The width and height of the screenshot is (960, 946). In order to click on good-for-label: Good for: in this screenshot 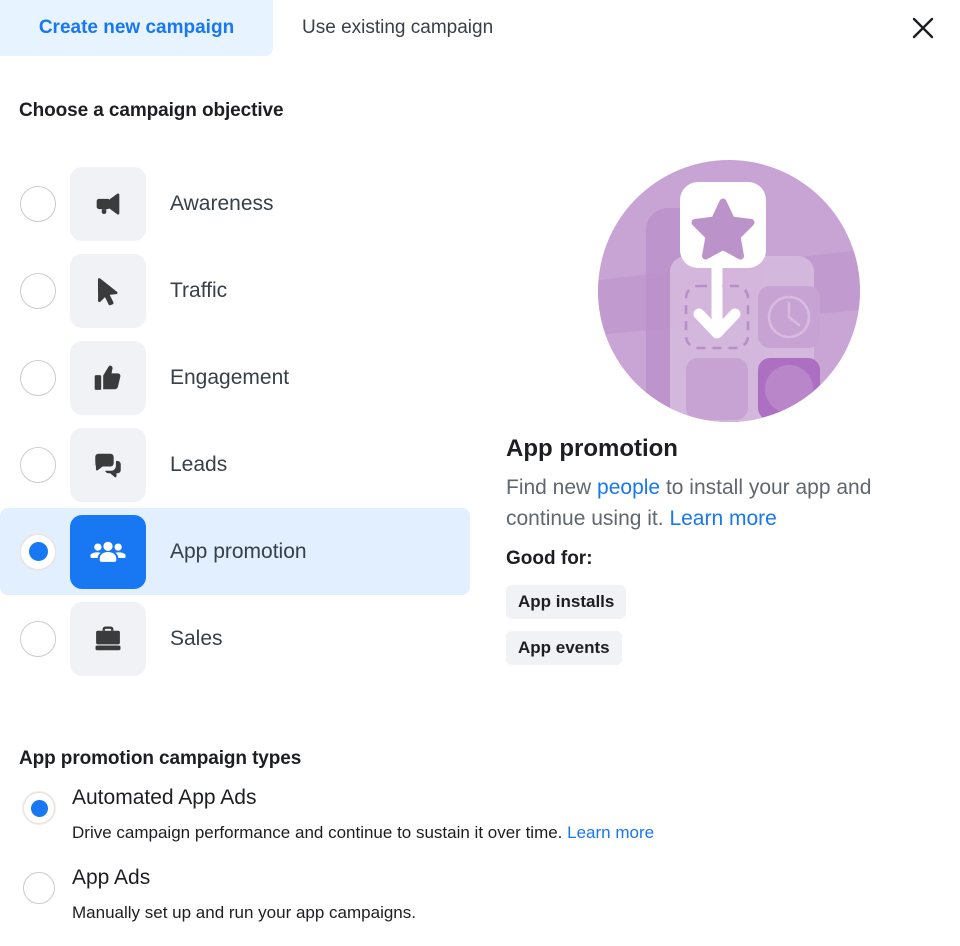, I will do `click(549, 558)`.